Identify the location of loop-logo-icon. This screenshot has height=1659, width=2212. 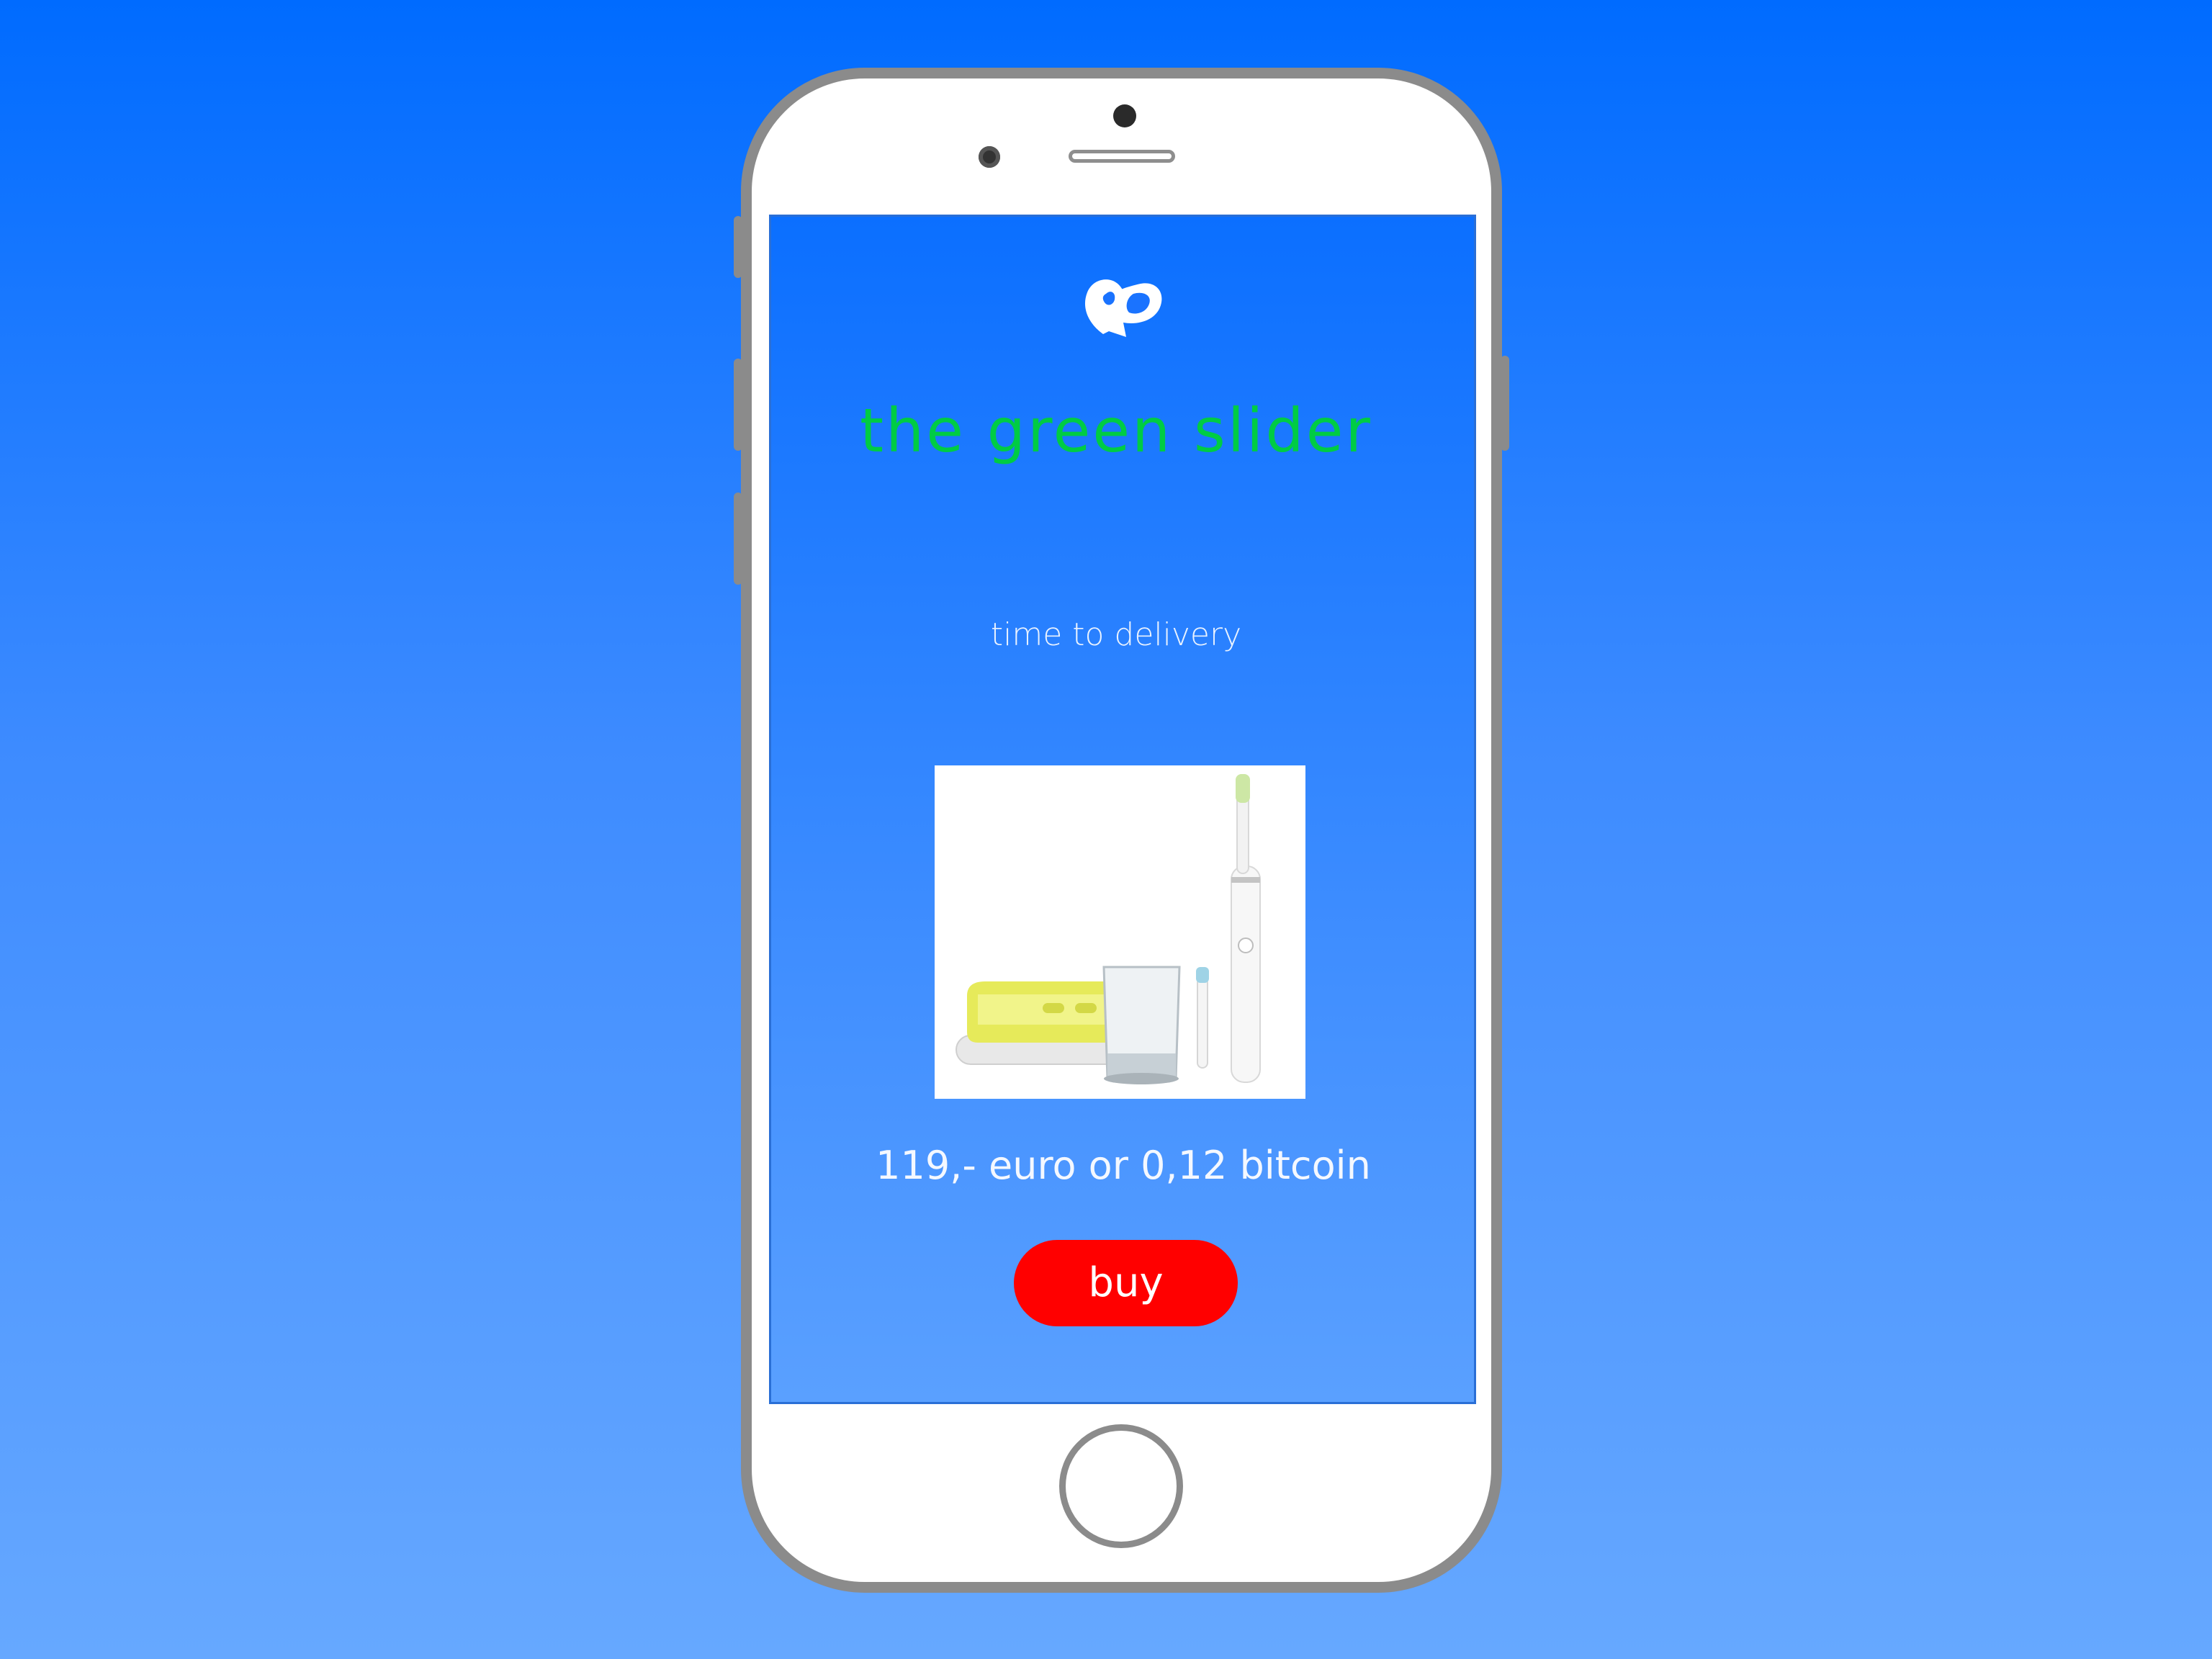
(1123, 308).